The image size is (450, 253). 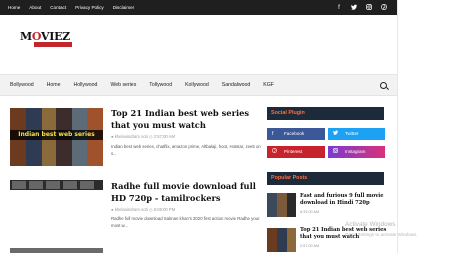 What do you see at coordinates (53, 44) in the screenshot?
I see `logo-stripe` at bounding box center [53, 44].